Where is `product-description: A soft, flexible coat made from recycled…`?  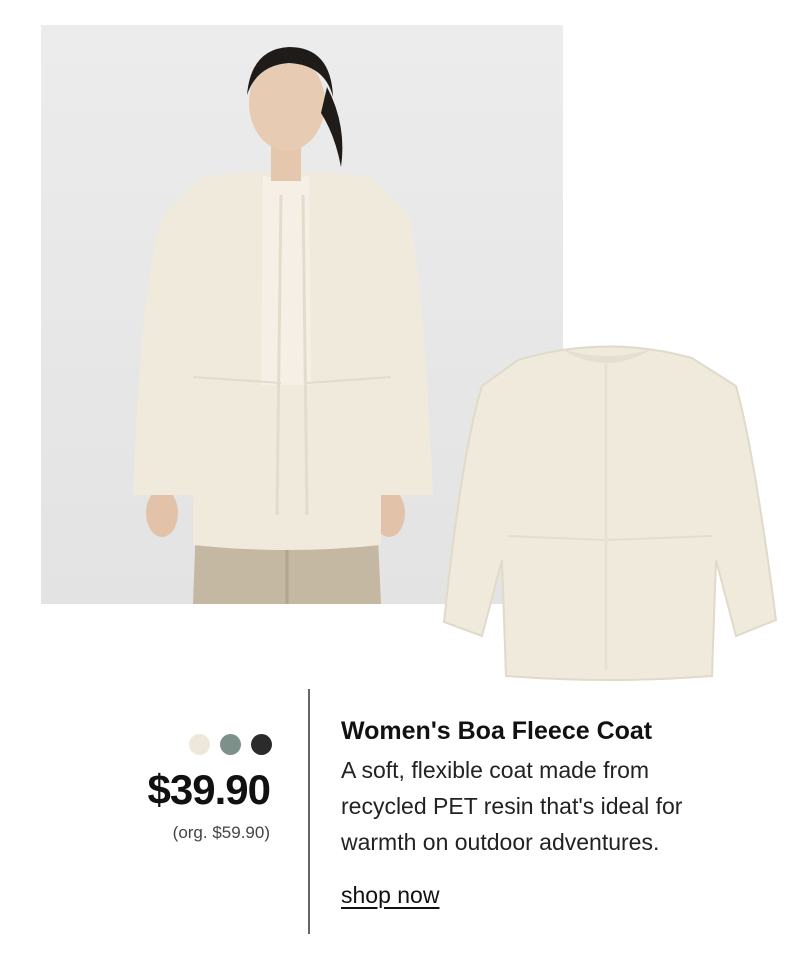
product-description: A soft, flexible coat made from recycled… is located at coordinates (512, 806).